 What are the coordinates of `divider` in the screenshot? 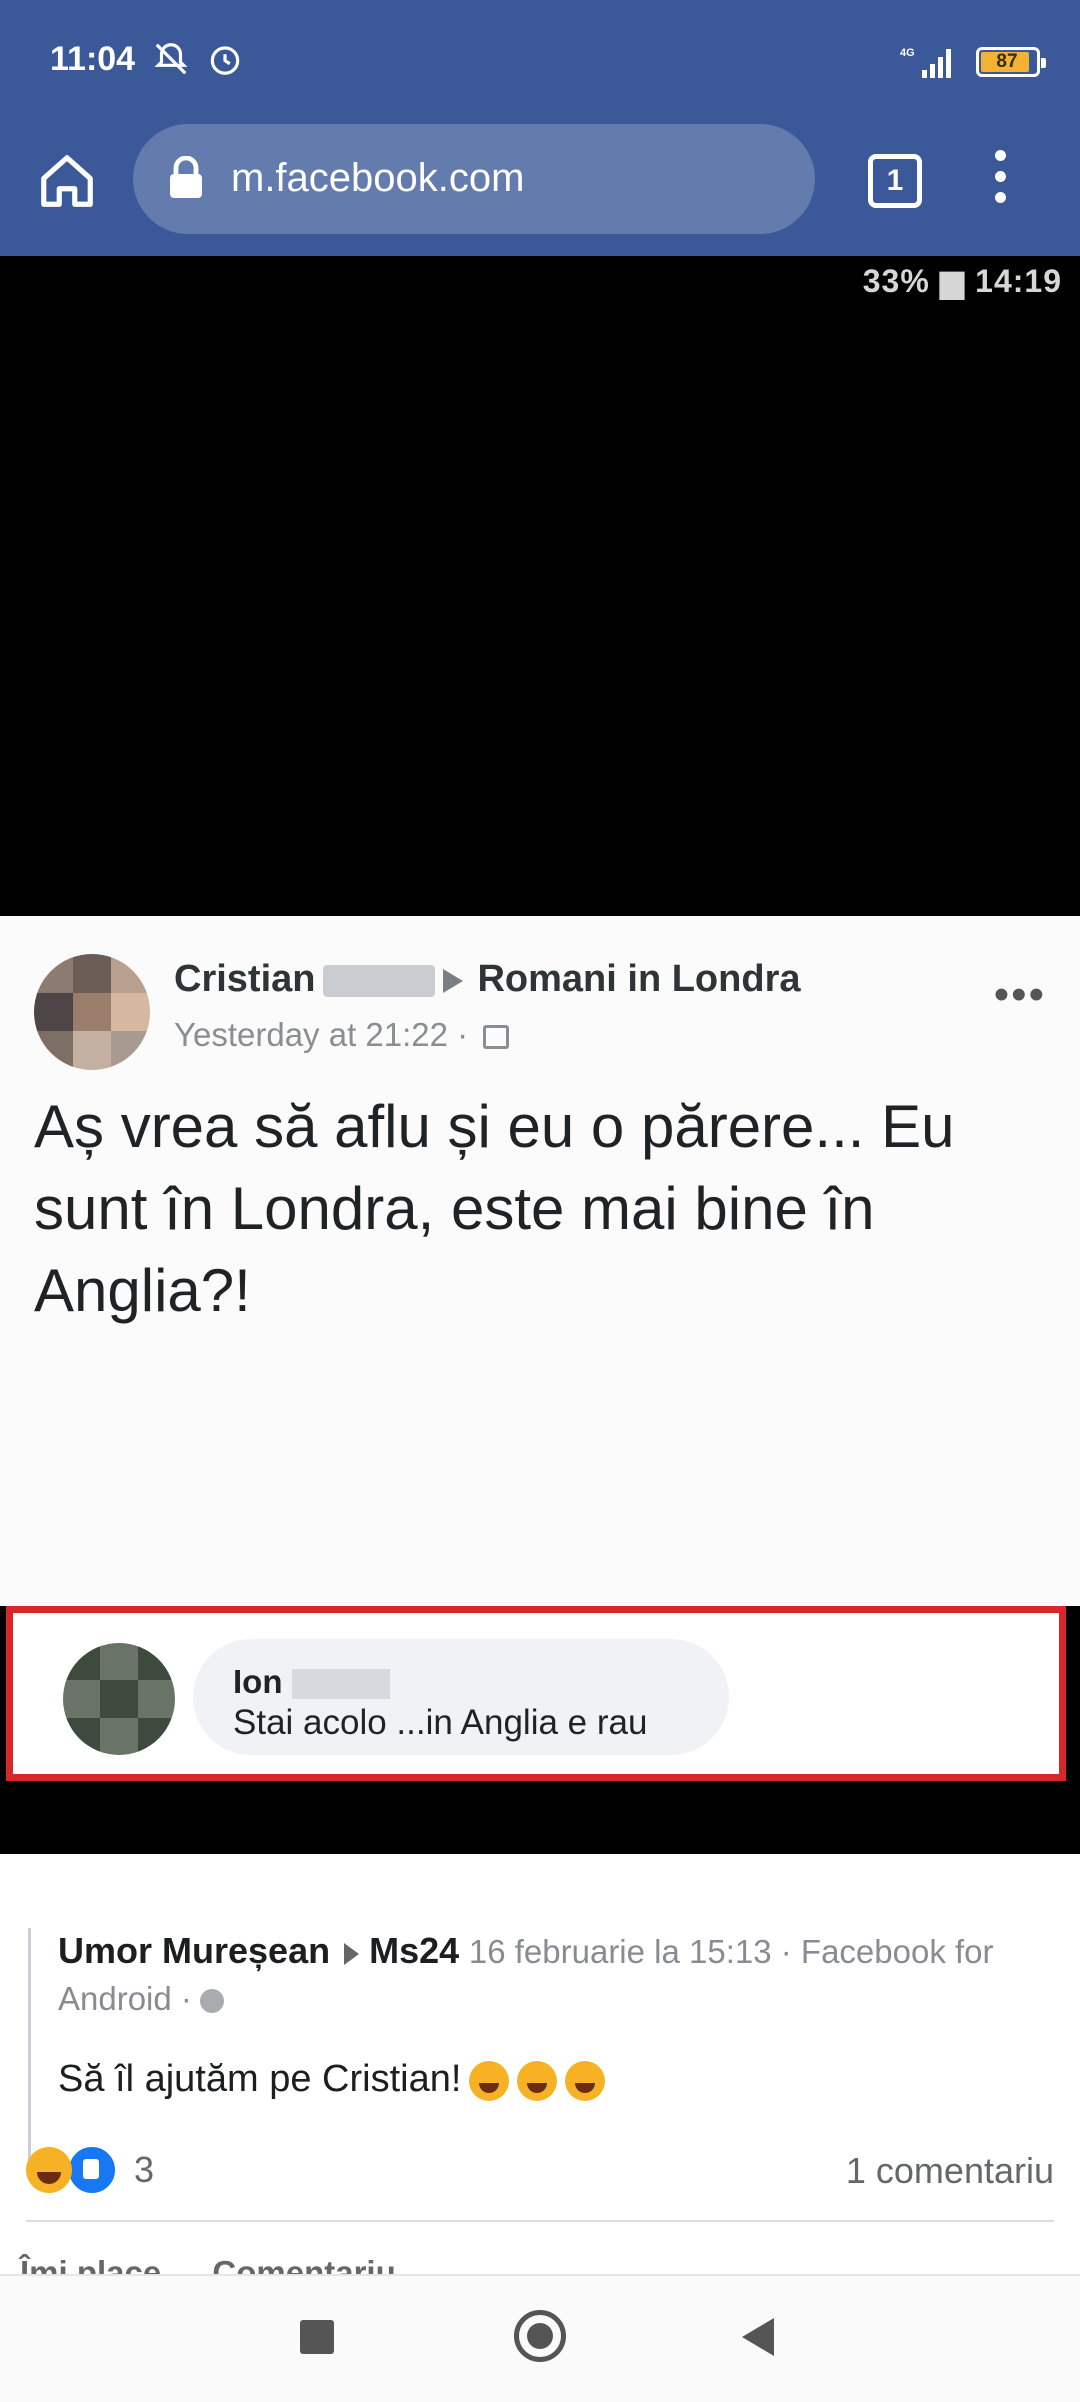 It's located at (540, 2221).